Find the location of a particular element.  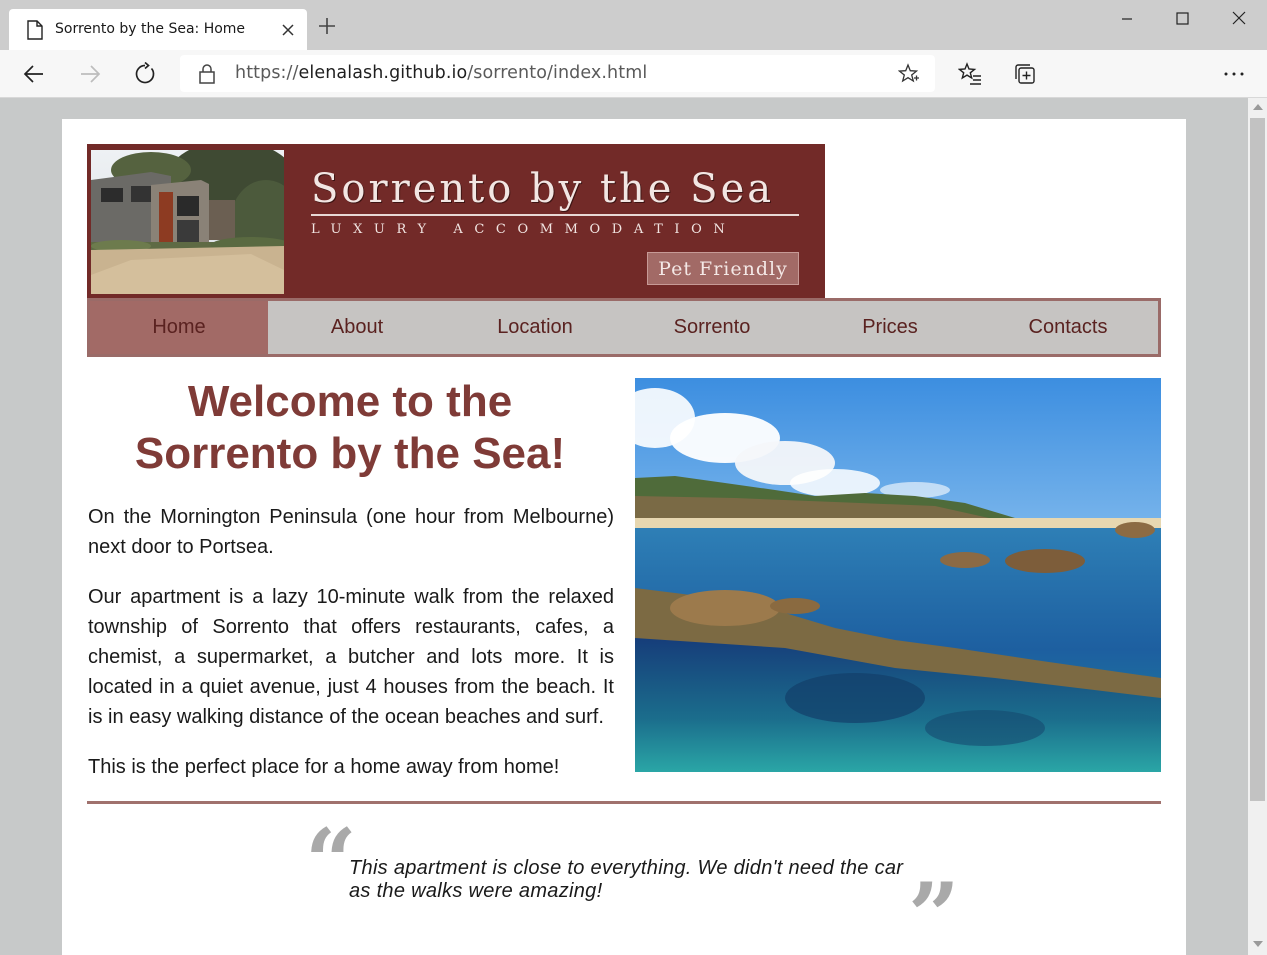

url-path: /sorrento/index.html is located at coordinates (557, 73).